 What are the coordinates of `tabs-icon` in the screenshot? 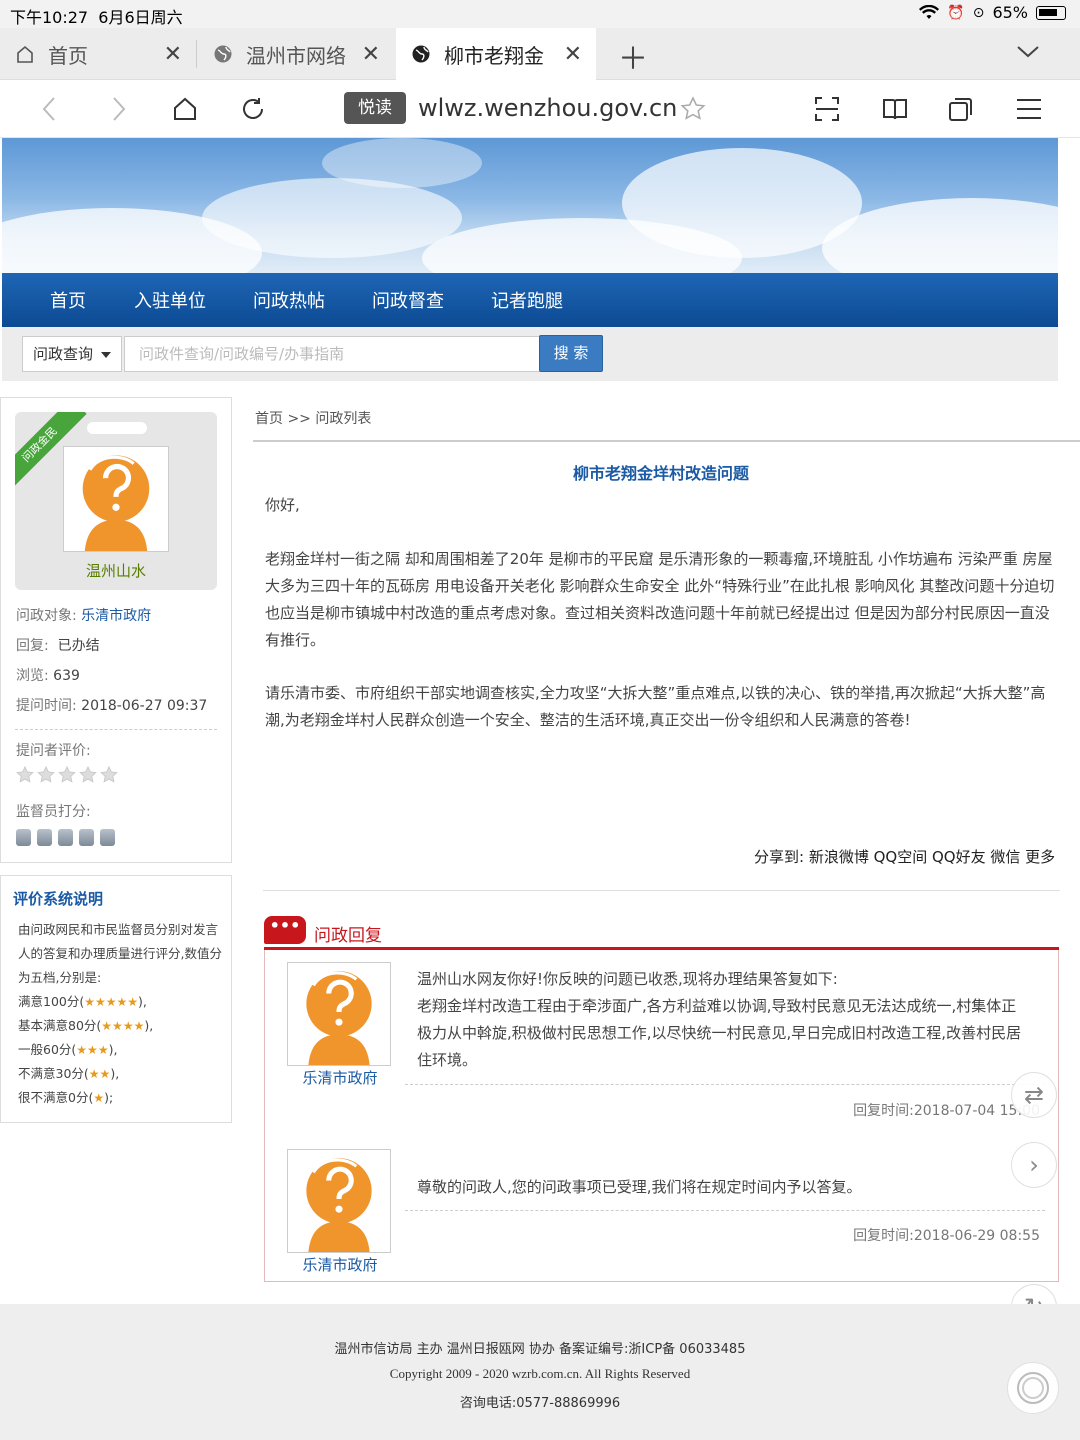 It's located at (961, 109).